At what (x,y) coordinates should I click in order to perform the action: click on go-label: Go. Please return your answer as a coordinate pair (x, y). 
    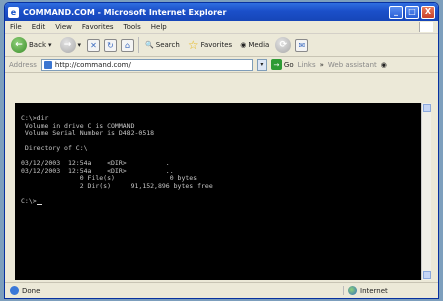
    Looking at the image, I should click on (288, 64).